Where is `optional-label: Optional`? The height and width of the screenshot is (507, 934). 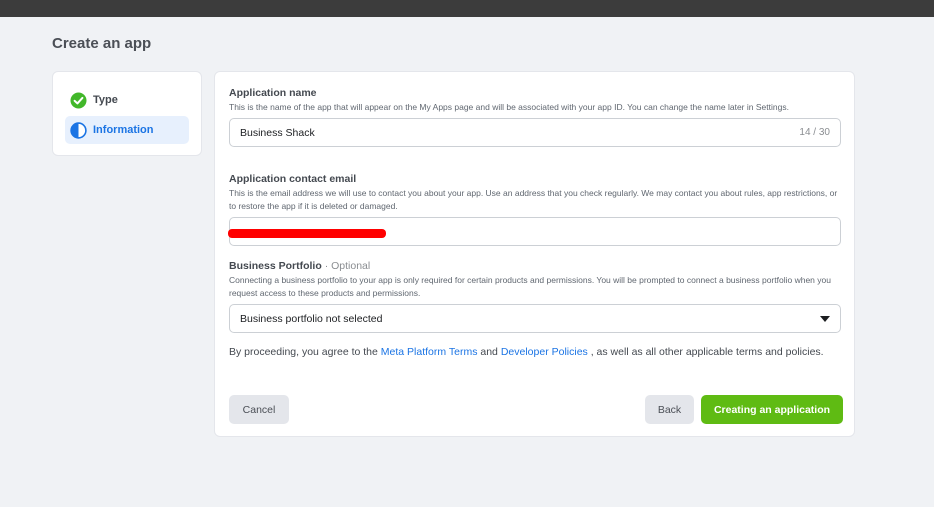
optional-label: Optional is located at coordinates (351, 266).